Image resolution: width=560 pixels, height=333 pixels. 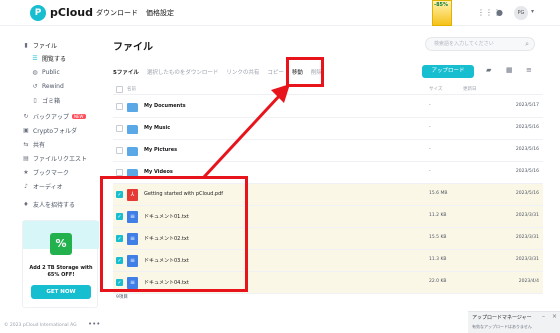 What do you see at coordinates (554, 316) in the screenshot?
I see `close-icon: ×` at bounding box center [554, 316].